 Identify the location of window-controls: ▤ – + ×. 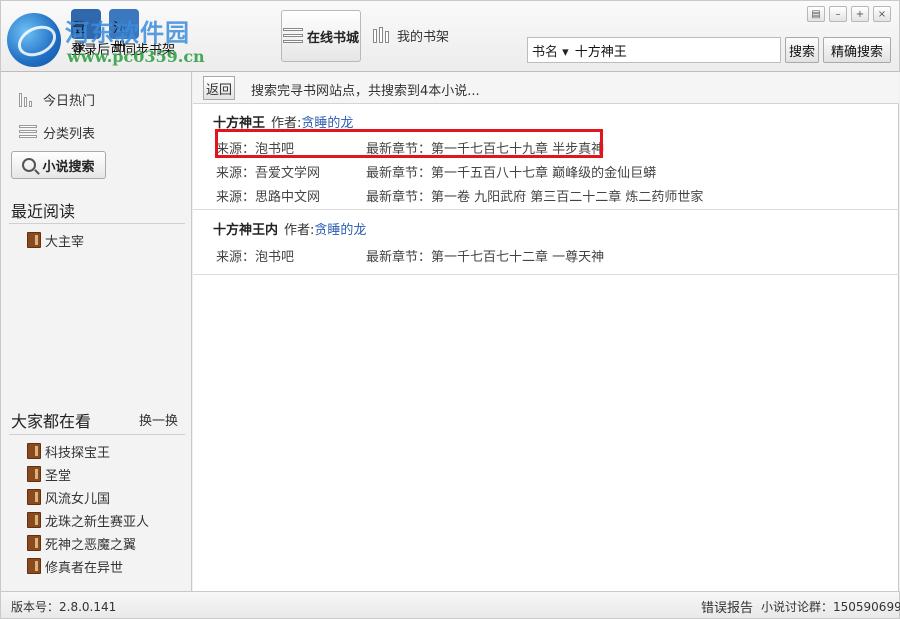
(849, 14).